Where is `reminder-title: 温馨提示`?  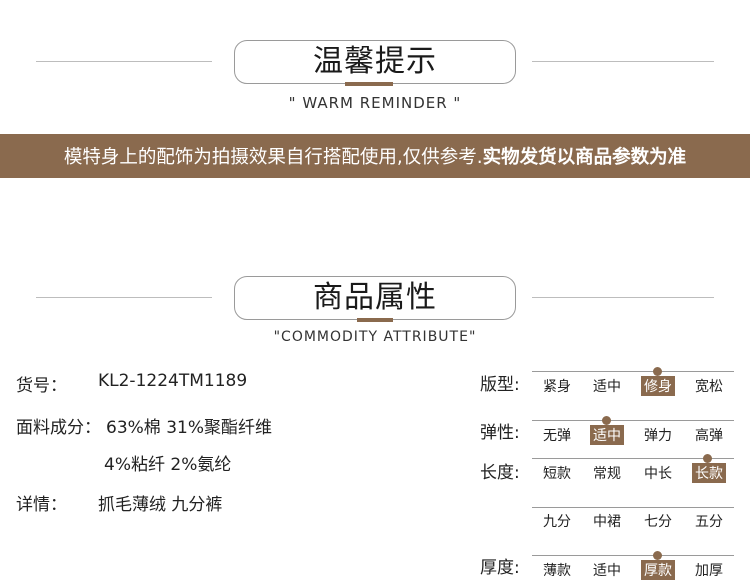 reminder-title: 温馨提示 is located at coordinates (375, 61).